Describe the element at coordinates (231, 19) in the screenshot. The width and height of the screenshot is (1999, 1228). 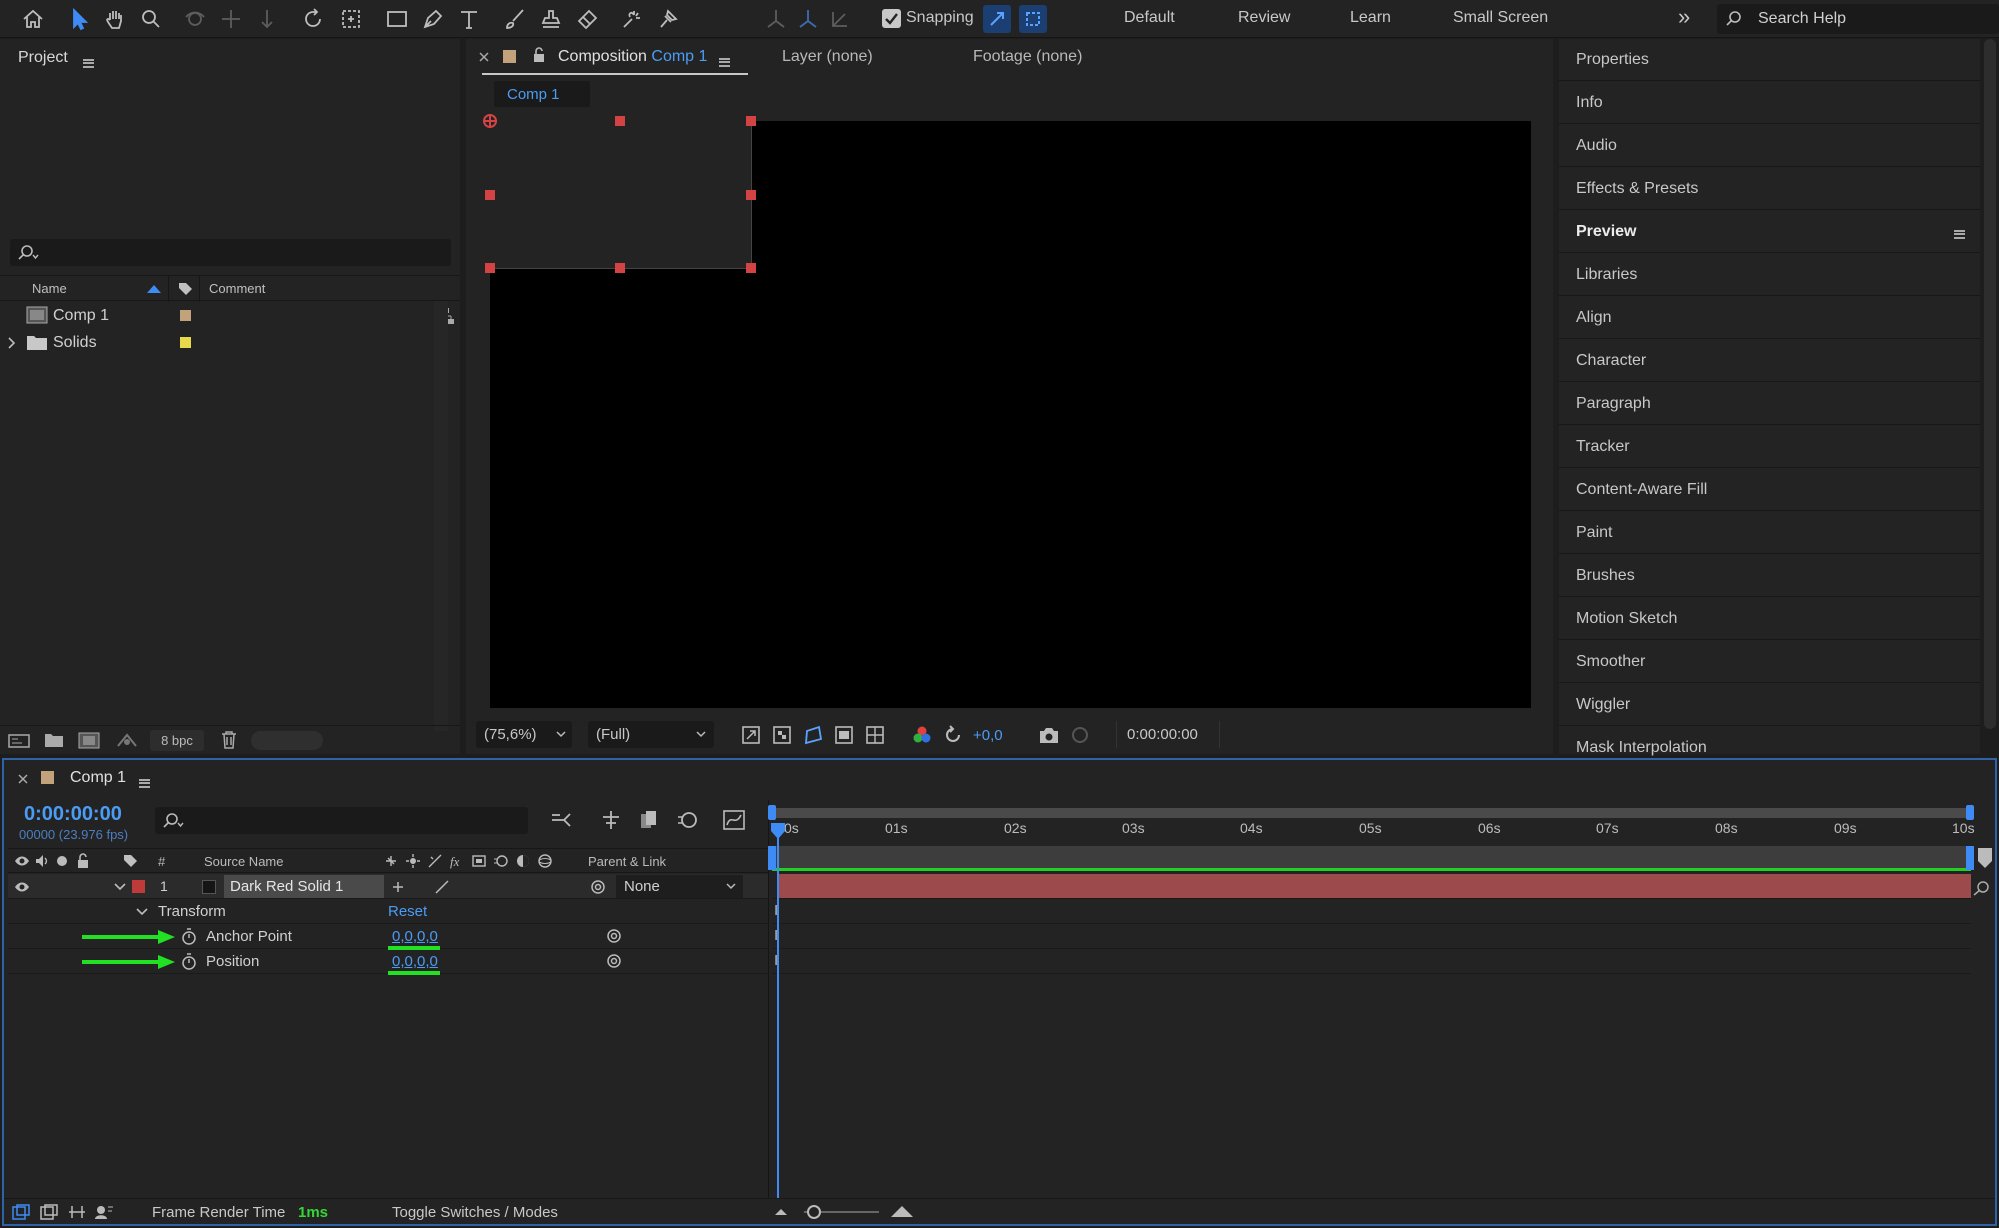
I see `pan-camera-icon` at that location.